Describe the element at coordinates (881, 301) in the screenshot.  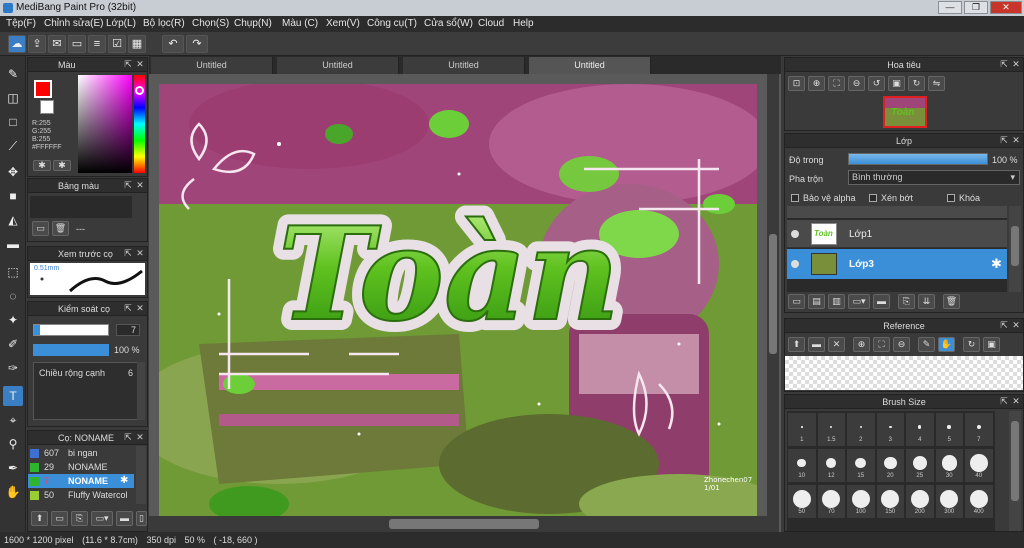
I see `folder-icon: ▬` at that location.